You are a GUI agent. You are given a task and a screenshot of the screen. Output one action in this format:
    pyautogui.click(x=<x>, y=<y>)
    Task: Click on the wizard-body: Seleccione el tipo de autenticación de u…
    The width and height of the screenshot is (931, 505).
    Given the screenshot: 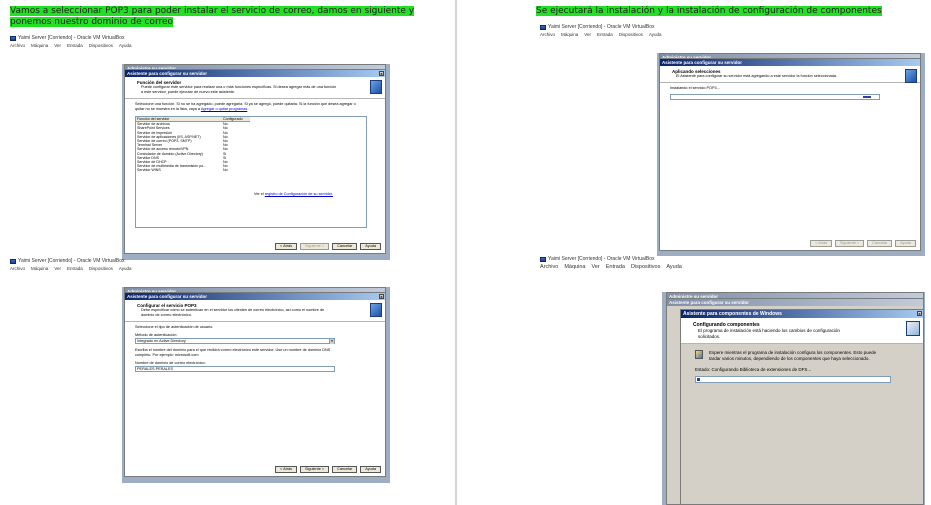 What is the action you would take?
    pyautogui.click(x=255, y=348)
    